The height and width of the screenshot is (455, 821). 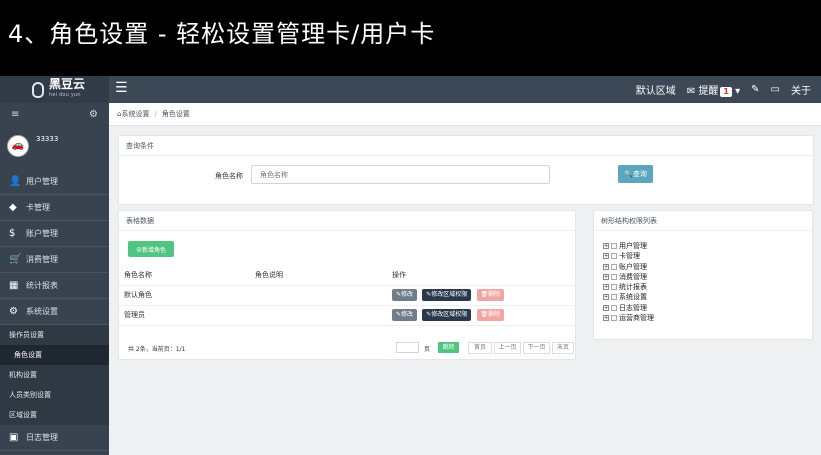 What do you see at coordinates (42, 285) in the screenshot?
I see `sidebar-item-label: 统计报表` at bounding box center [42, 285].